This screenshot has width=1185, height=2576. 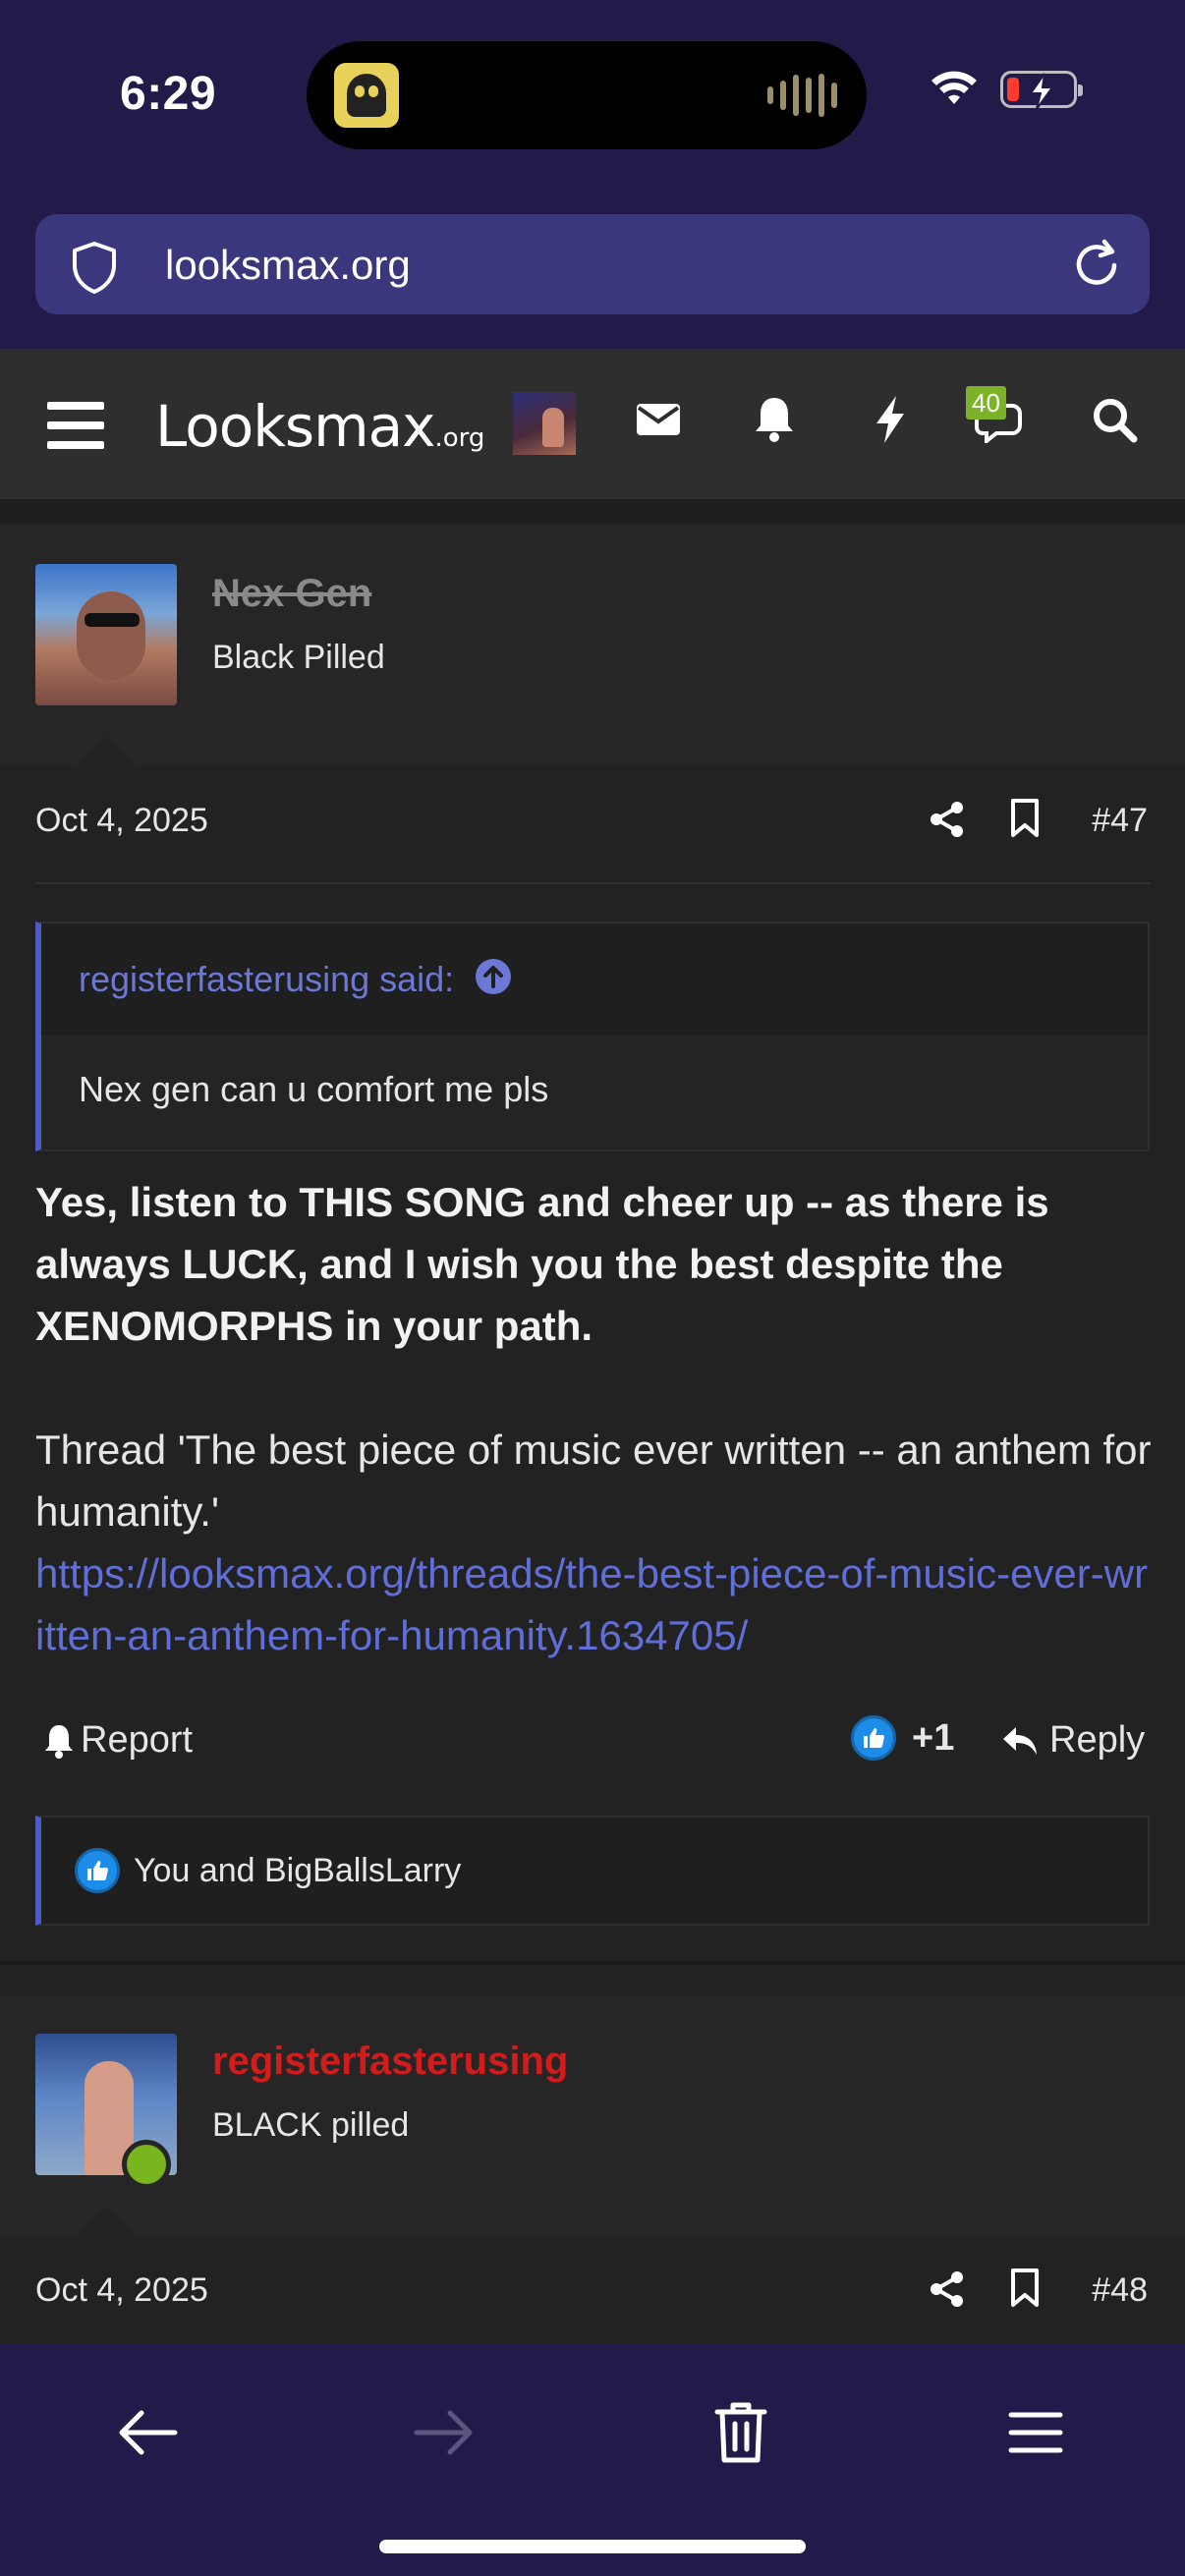 I want to click on arrow-right-icon, so click(x=444, y=2432).